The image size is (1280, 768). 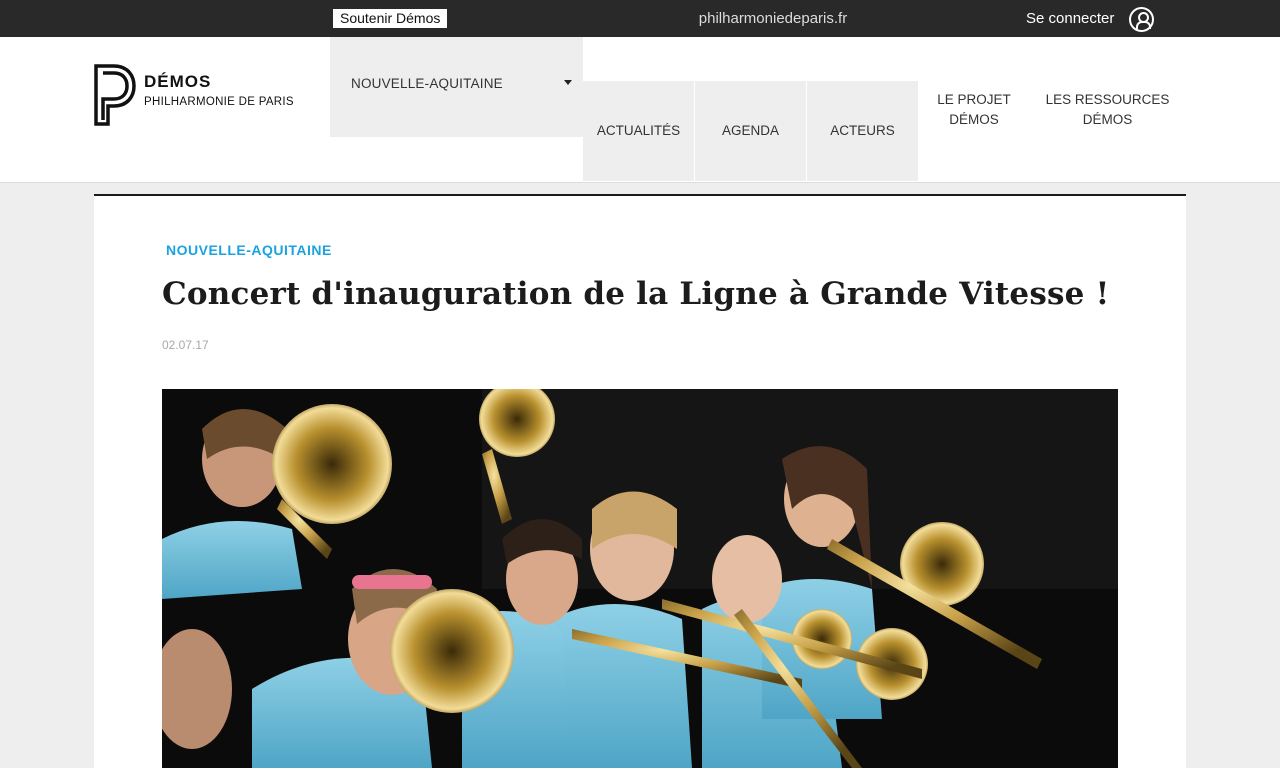 What do you see at coordinates (249, 250) in the screenshot?
I see `article-category: NOUVELLE-AQUITAINE` at bounding box center [249, 250].